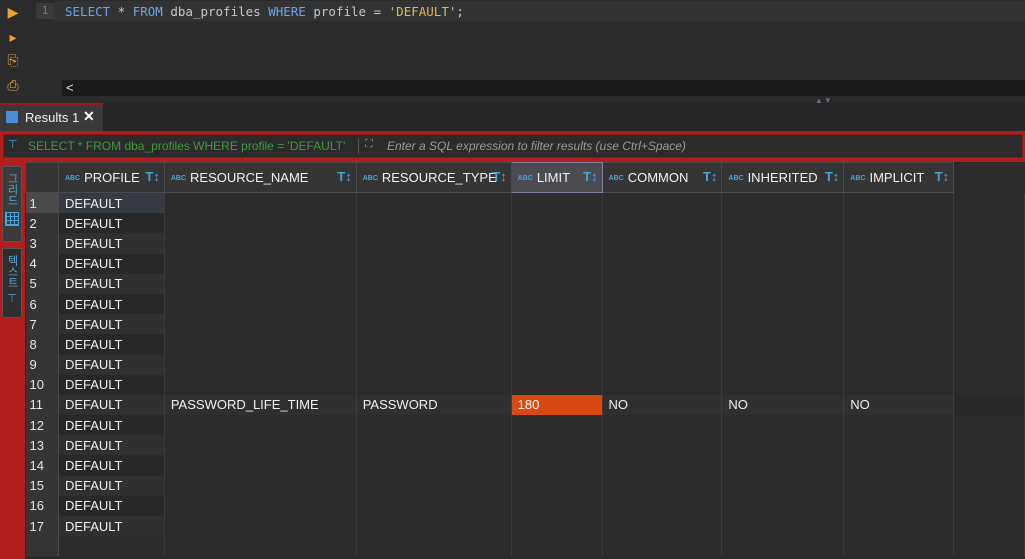 The width and height of the screenshot is (1025, 559). I want to click on row-number: 5, so click(42, 283).